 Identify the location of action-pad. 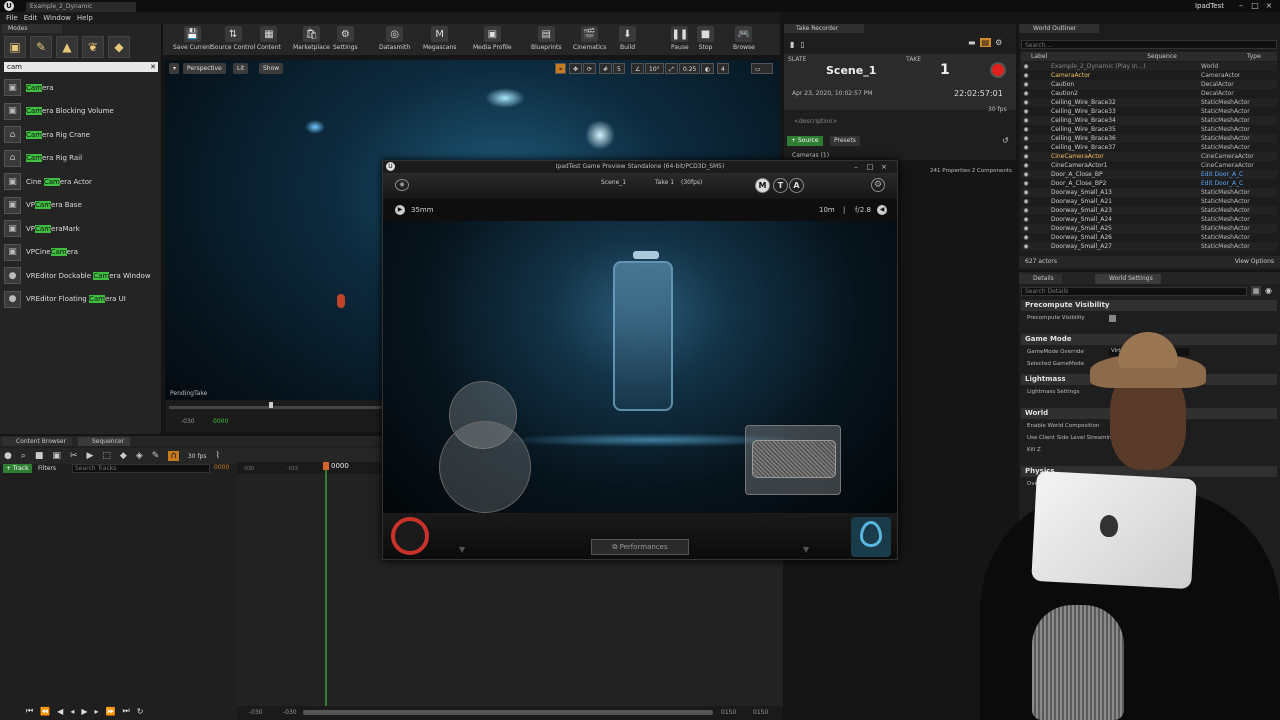
(793, 460).